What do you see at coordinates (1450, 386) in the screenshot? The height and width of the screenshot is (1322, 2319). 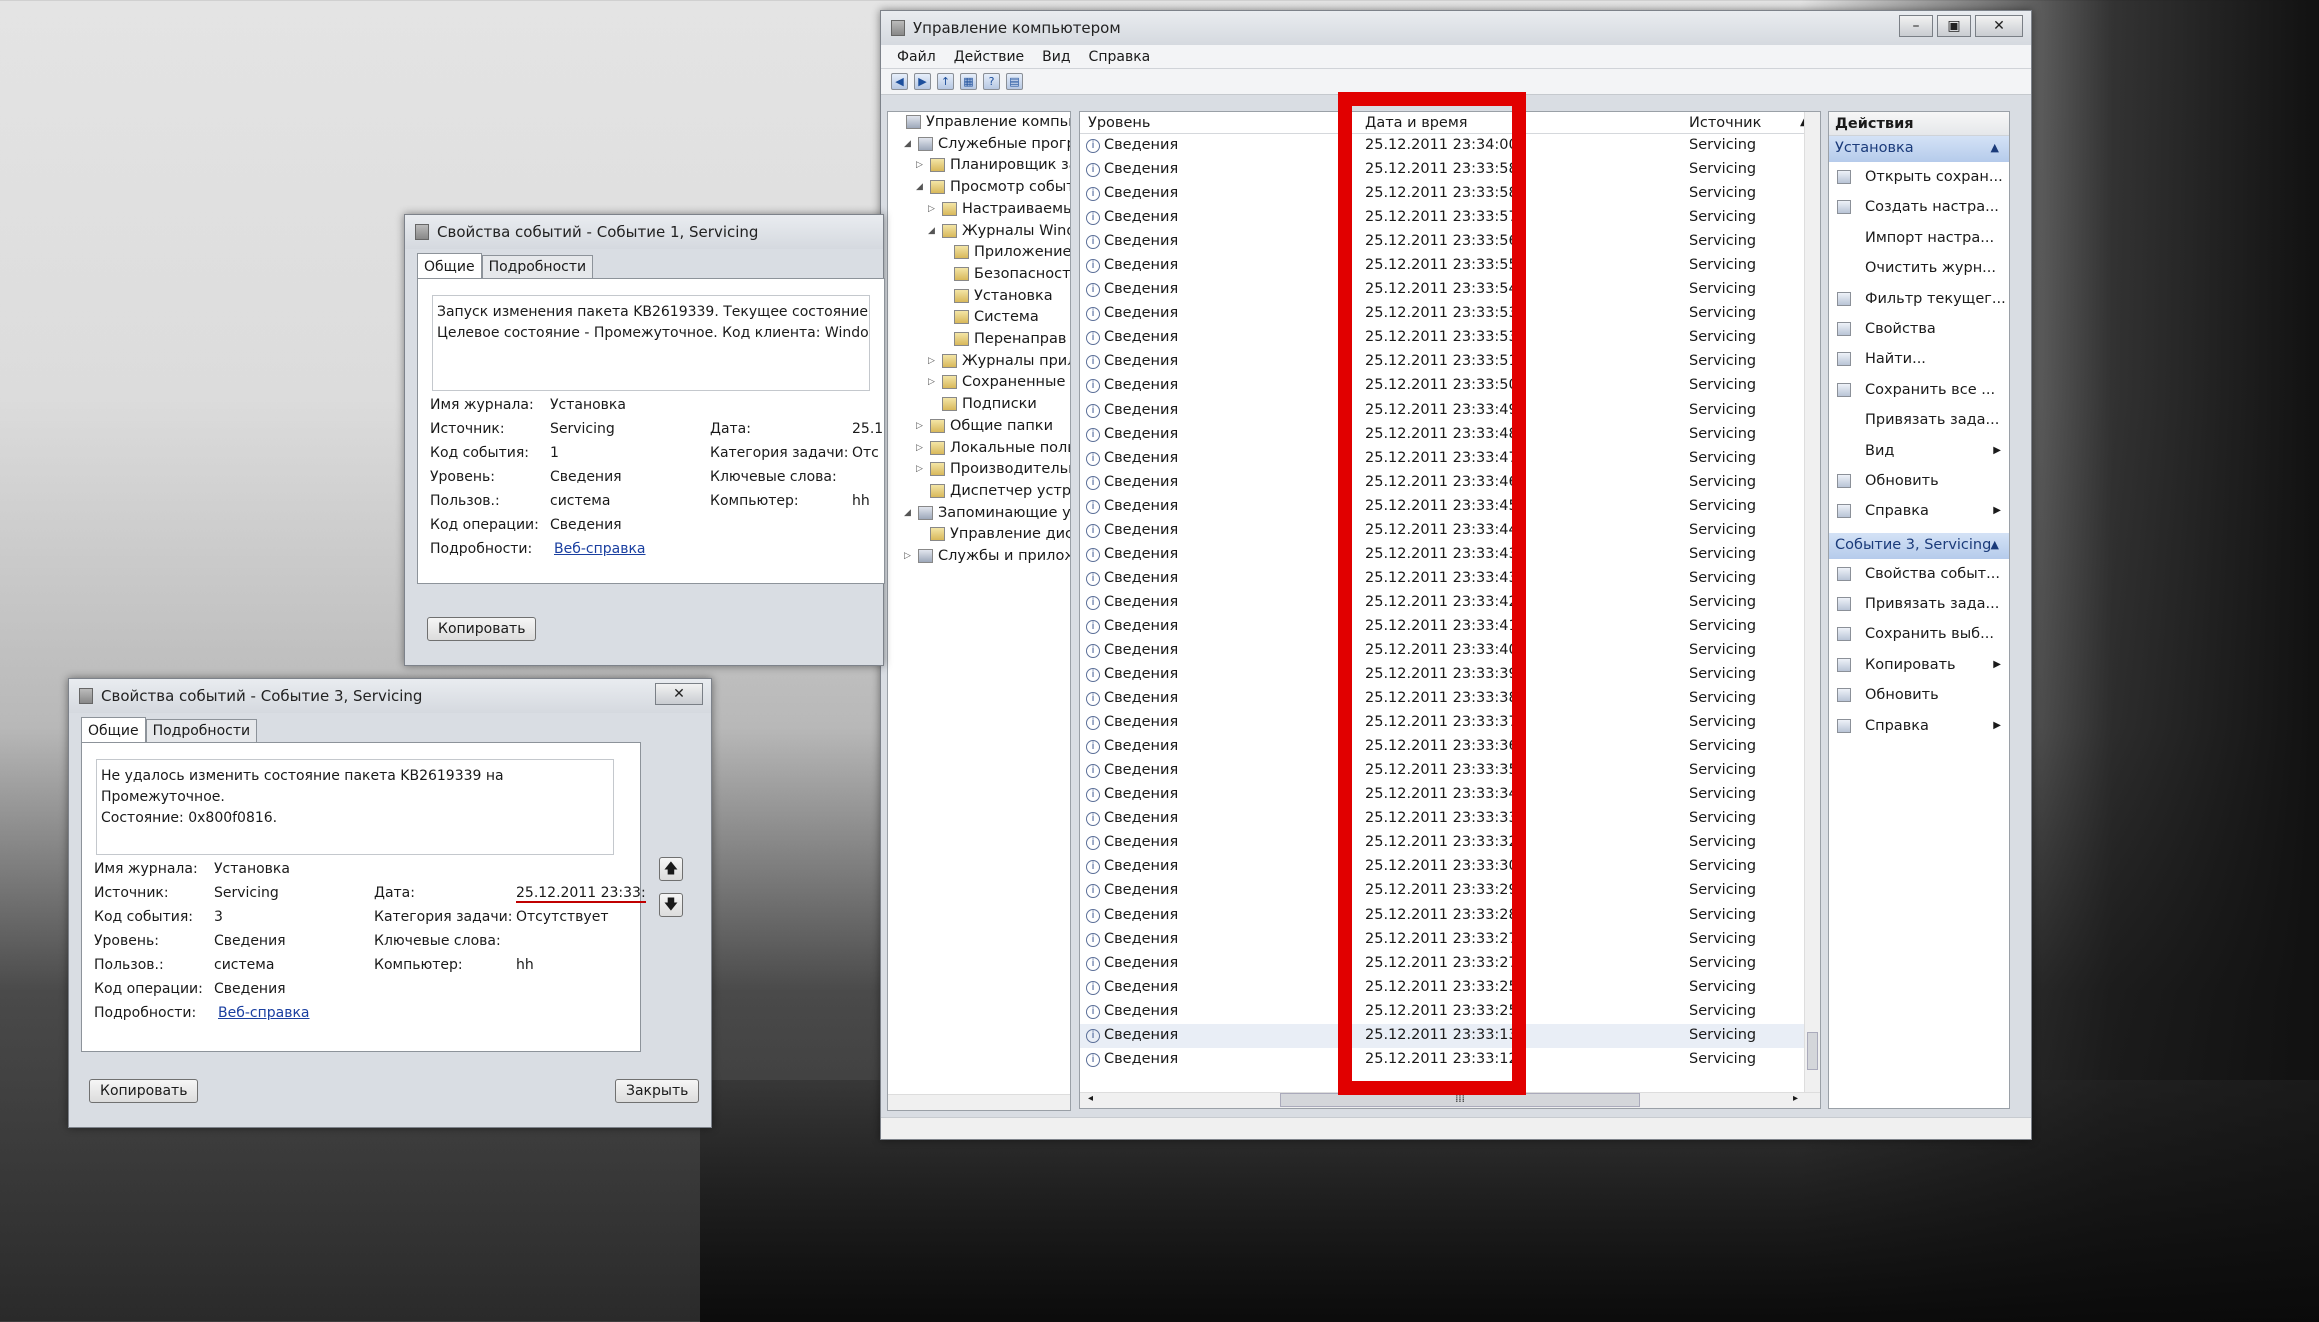 I see `table-row: i Сведения 25.12.2011 23:33:50 Servicing` at bounding box center [1450, 386].